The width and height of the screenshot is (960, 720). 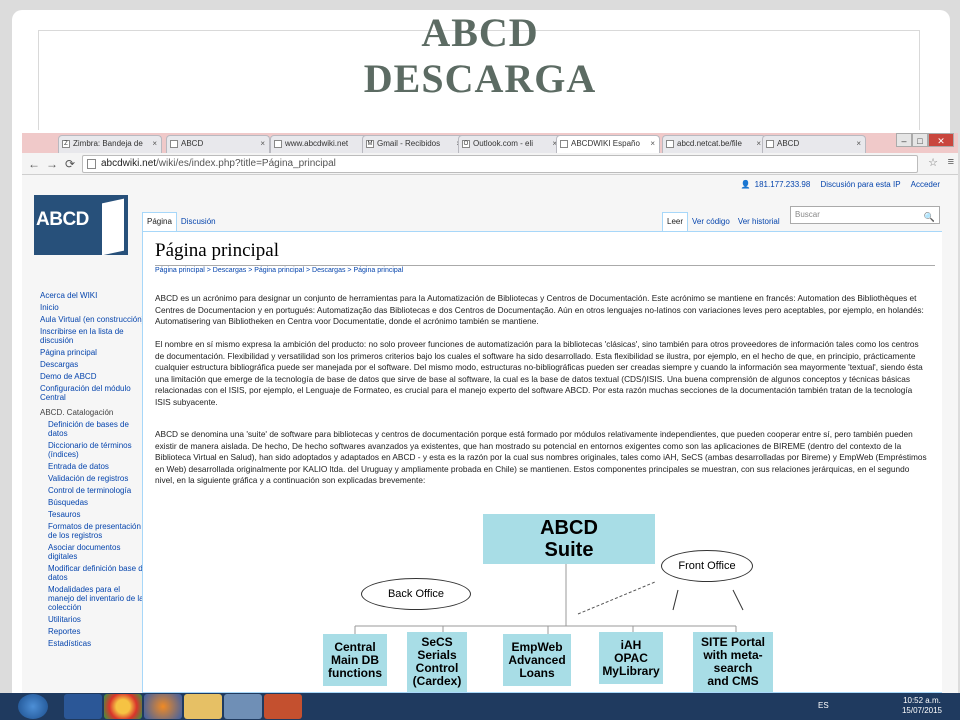 What do you see at coordinates (733, 662) in the screenshot?
I see `module-box: SITE Portal with meta-search and CMS` at bounding box center [733, 662].